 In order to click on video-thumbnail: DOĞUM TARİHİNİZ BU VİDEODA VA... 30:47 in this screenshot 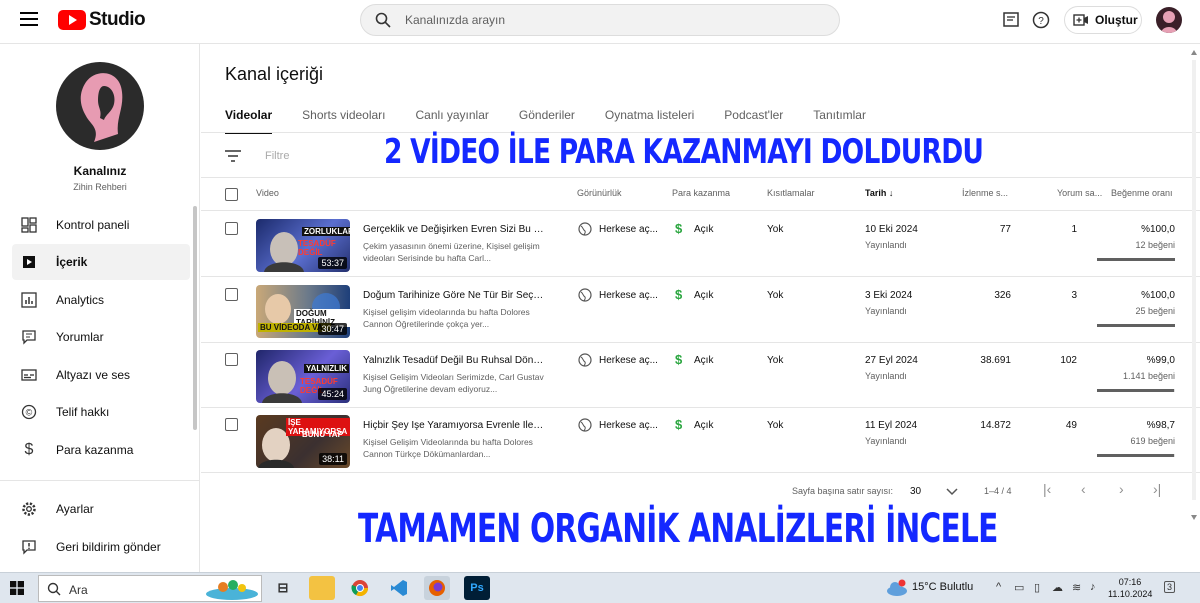, I will do `click(303, 311)`.